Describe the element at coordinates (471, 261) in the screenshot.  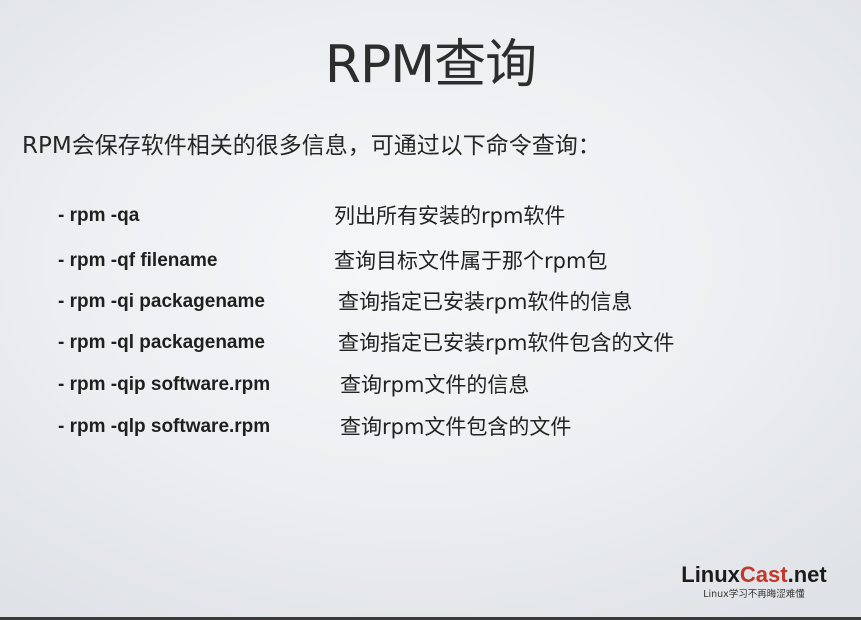
I see `command-description: 查询目标文件属于那个rpm包` at that location.